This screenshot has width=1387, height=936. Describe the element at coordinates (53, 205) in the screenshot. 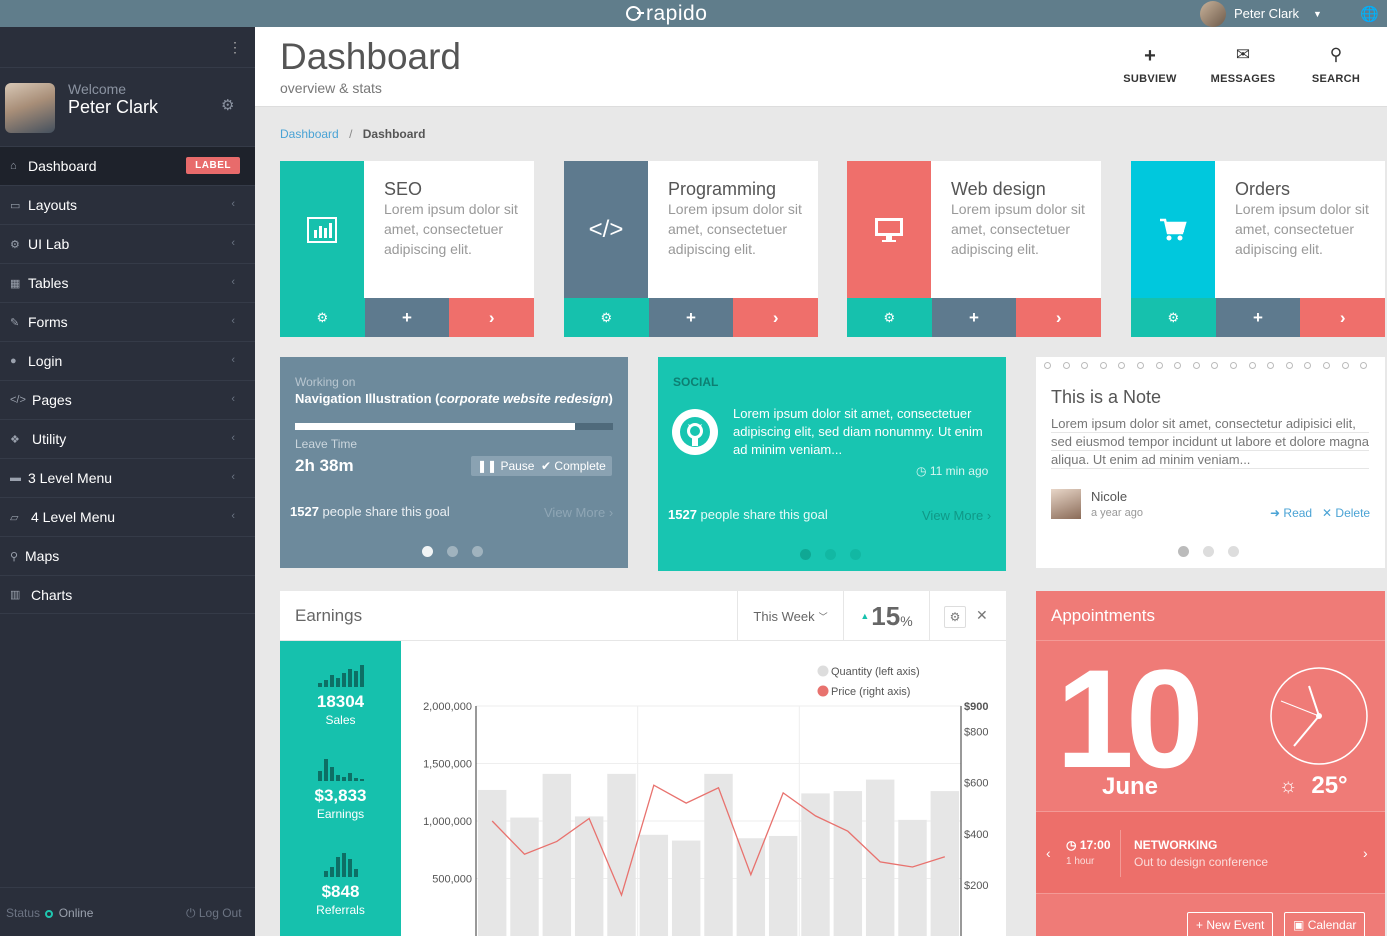

I see `sidebar-item-label: Layouts` at that location.